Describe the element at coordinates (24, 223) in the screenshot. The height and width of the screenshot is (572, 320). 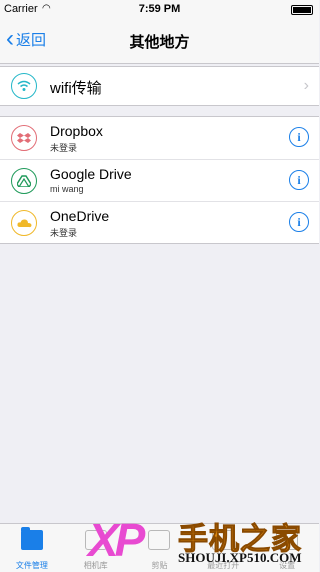
I see `onedrive-icon` at that location.